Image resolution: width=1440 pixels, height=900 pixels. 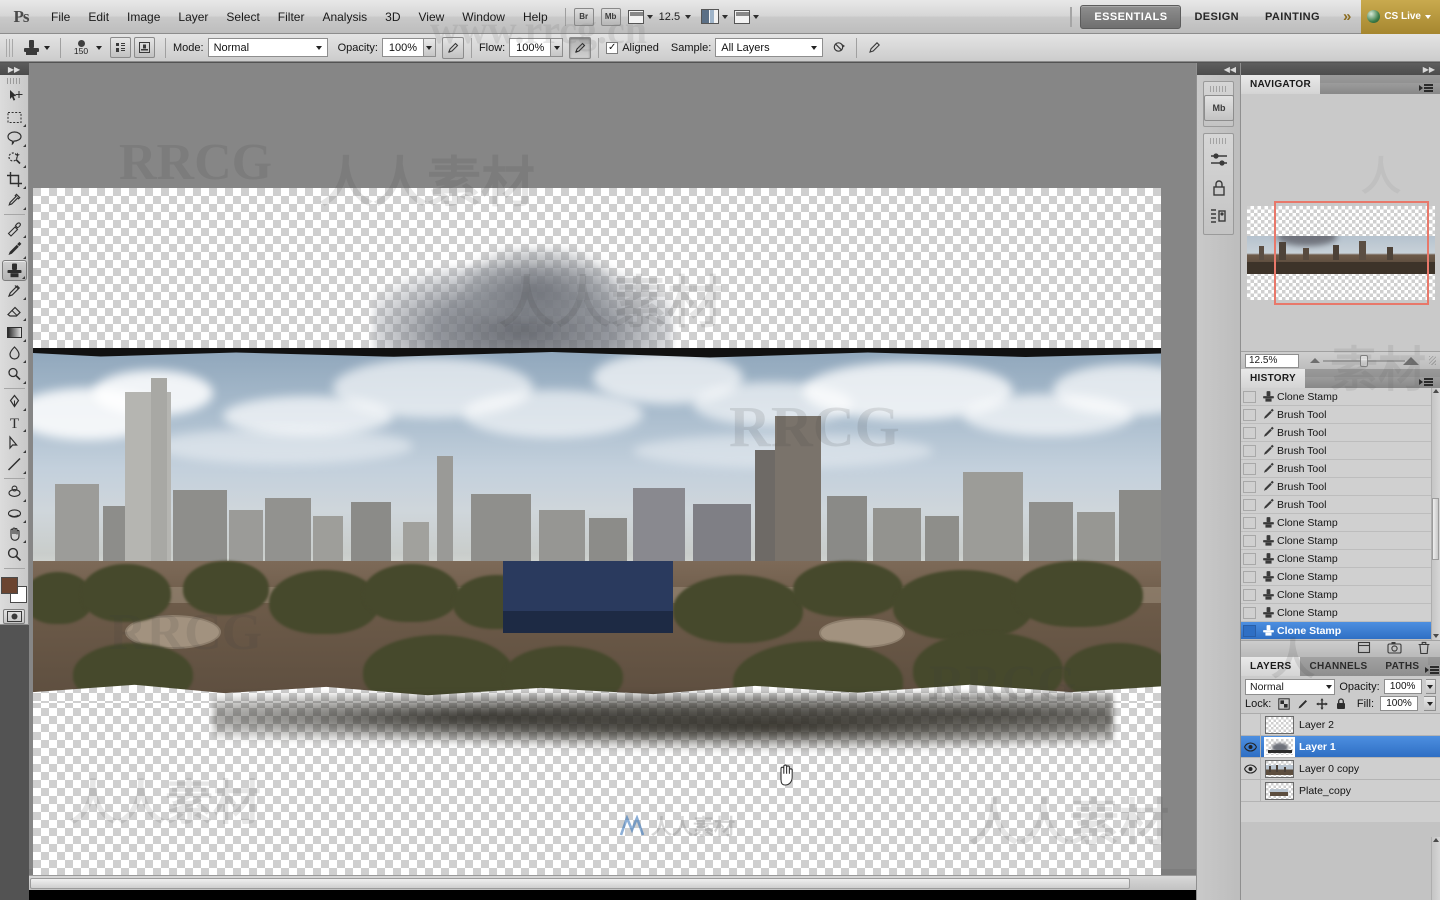 What do you see at coordinates (1273, 378) in the screenshot?
I see `tab-history: HISTORY` at bounding box center [1273, 378].